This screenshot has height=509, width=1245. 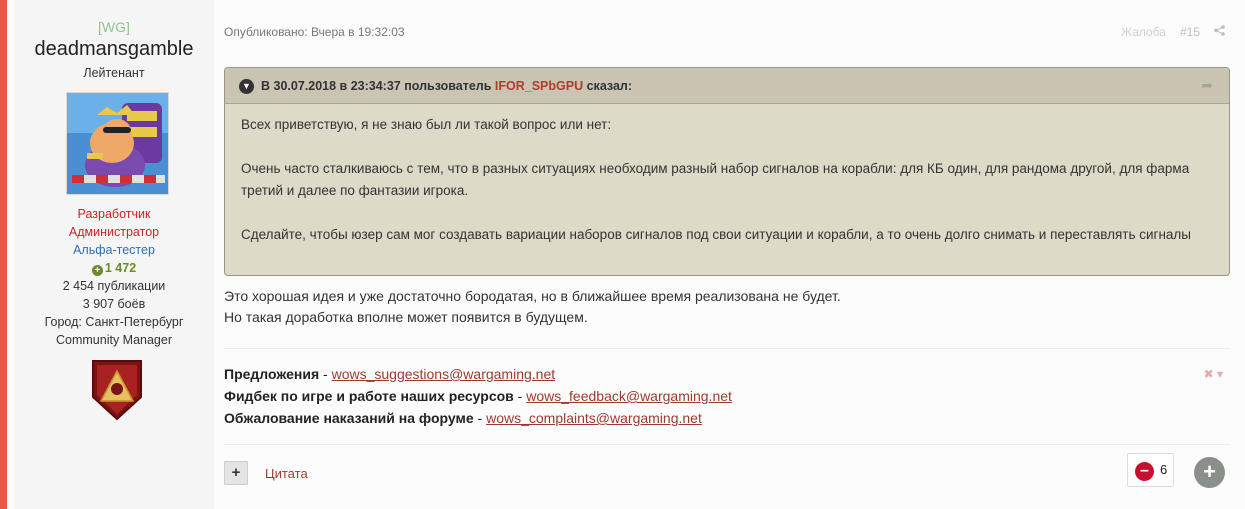 I want to click on signature-label: Предложения, so click(x=272, y=374).